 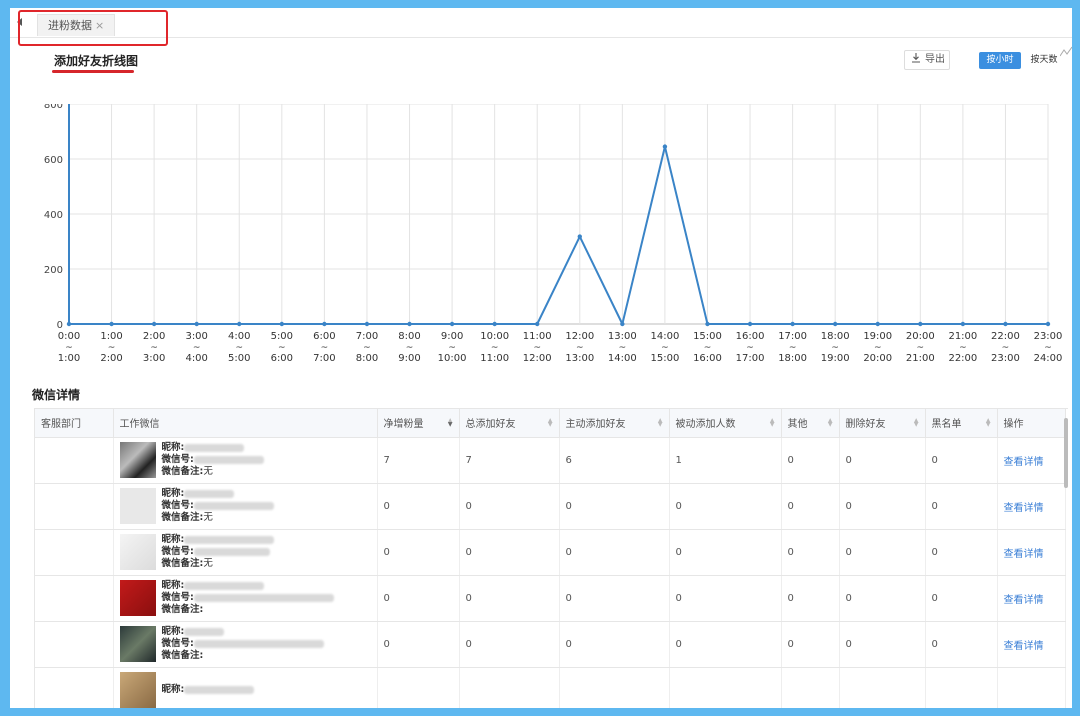 I want to click on col-other: 其他 ▲ ▼, so click(x=810, y=423).